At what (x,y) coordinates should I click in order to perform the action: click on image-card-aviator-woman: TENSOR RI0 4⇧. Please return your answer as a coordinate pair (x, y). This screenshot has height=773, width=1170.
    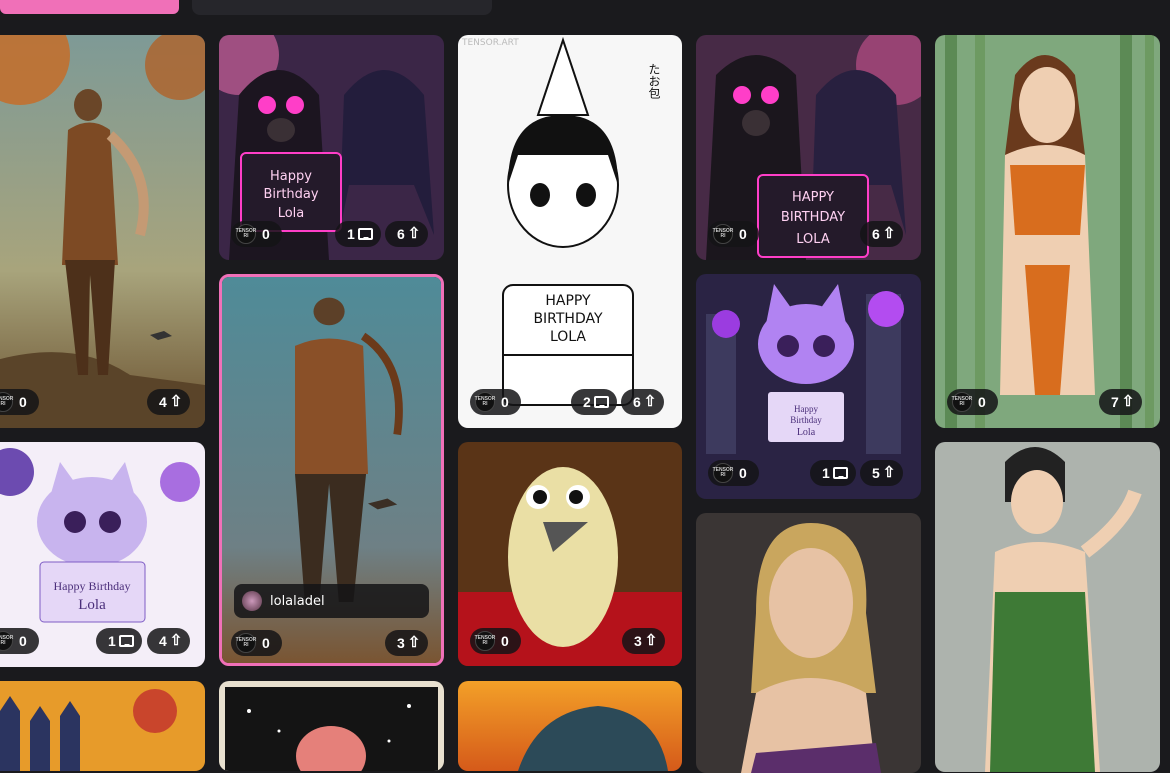
    Looking at the image, I should click on (102, 231).